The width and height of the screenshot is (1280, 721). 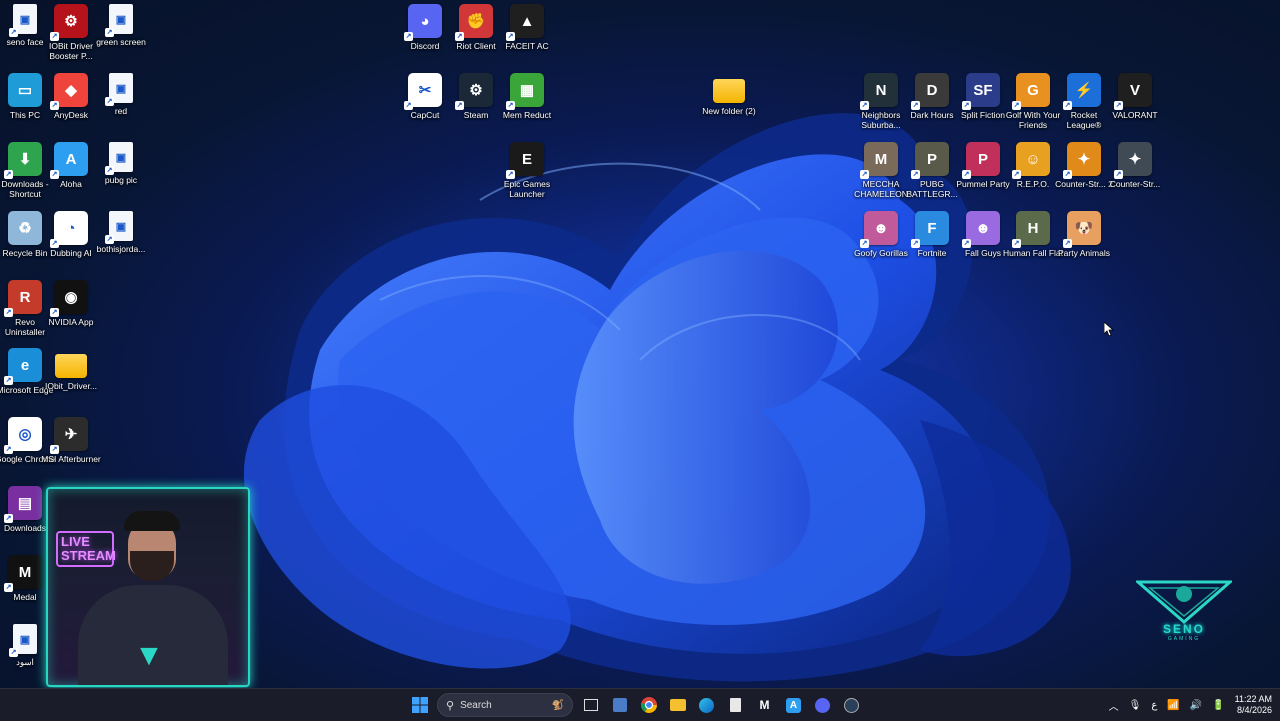 I want to click on task-view-button, so click(x=590, y=705).